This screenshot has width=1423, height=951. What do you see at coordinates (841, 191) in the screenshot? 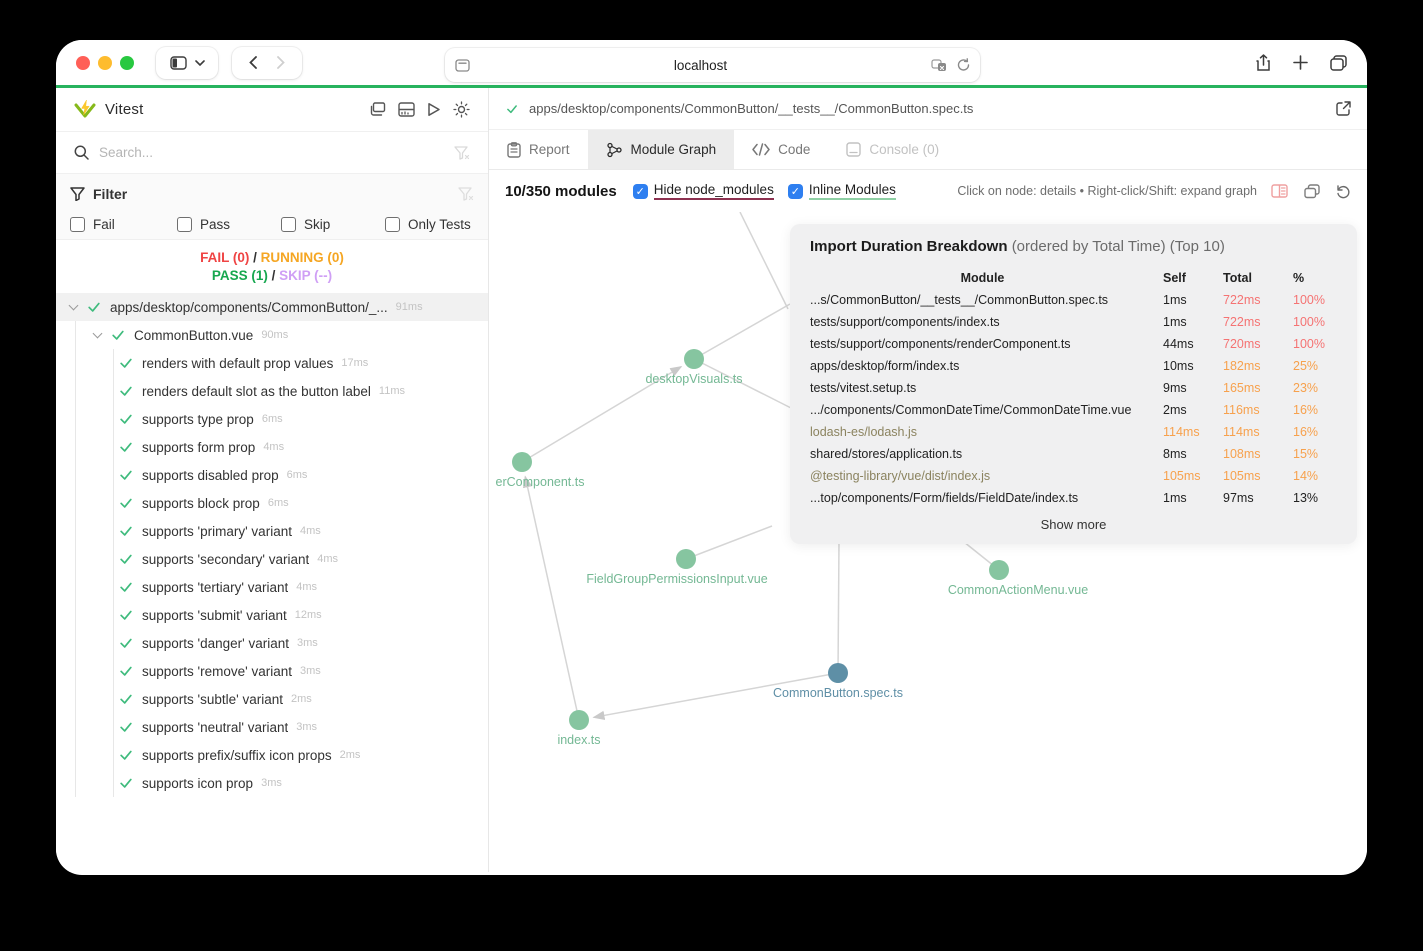
I see `inline-modules-checkbox: ✓ Inline Modules` at bounding box center [841, 191].